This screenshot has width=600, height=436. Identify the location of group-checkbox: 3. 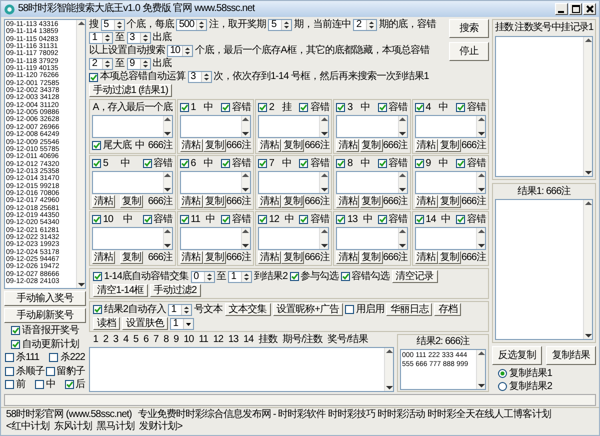
(344, 108).